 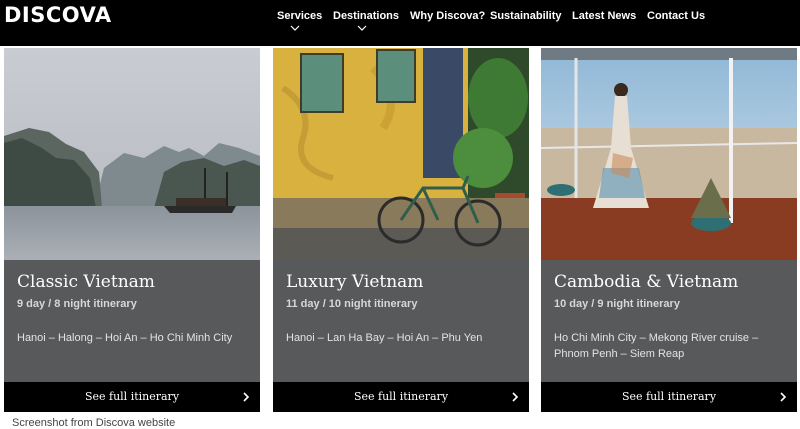 What do you see at coordinates (299, 16) in the screenshot?
I see `nav-item-services: Services` at bounding box center [299, 16].